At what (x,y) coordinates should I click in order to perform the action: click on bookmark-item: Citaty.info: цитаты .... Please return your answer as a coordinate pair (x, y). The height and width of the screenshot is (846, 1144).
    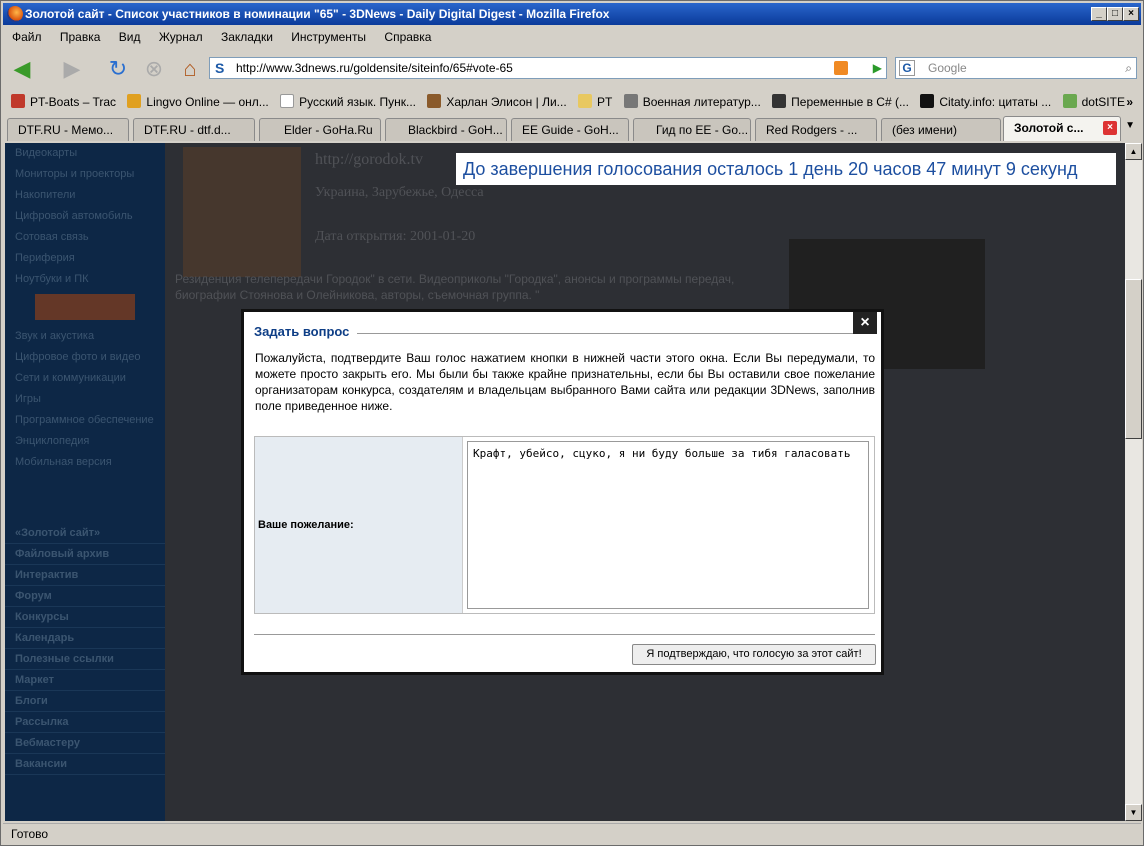
    Looking at the image, I should click on (985, 102).